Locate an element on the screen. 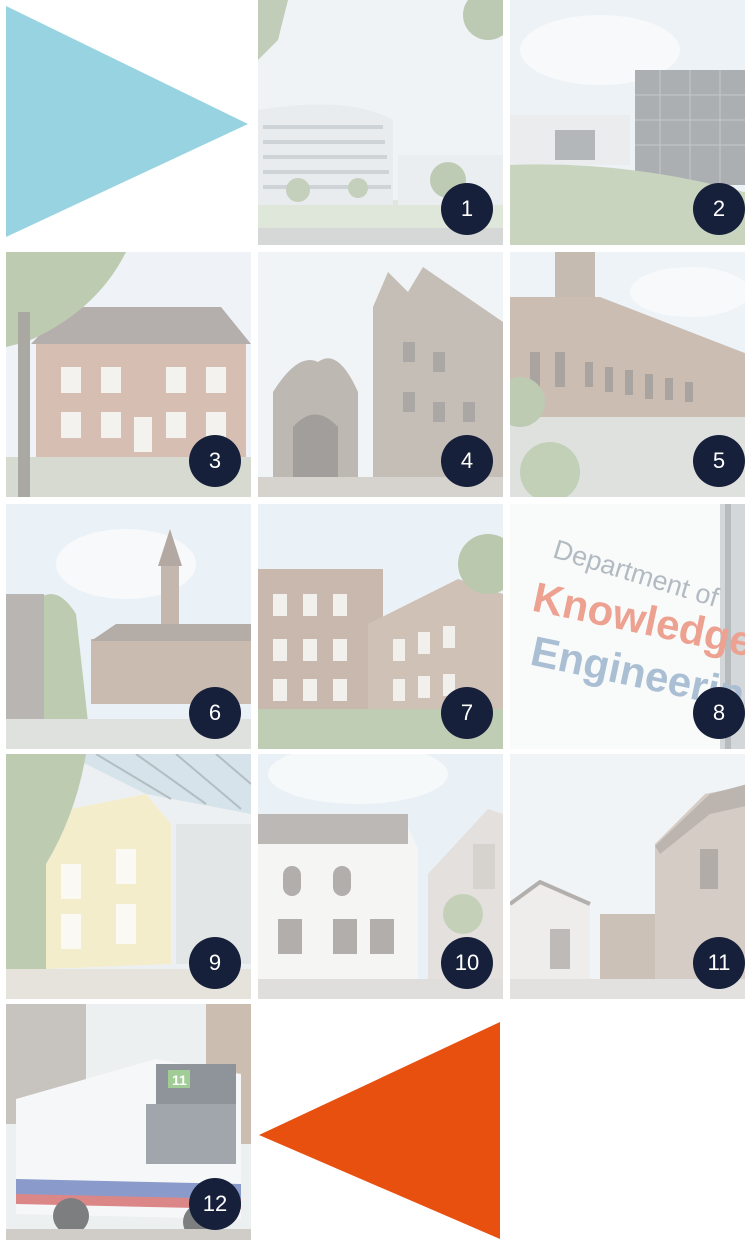 This screenshot has height=1240, width=745. tile-number-badge: 6 is located at coordinates (215, 713).